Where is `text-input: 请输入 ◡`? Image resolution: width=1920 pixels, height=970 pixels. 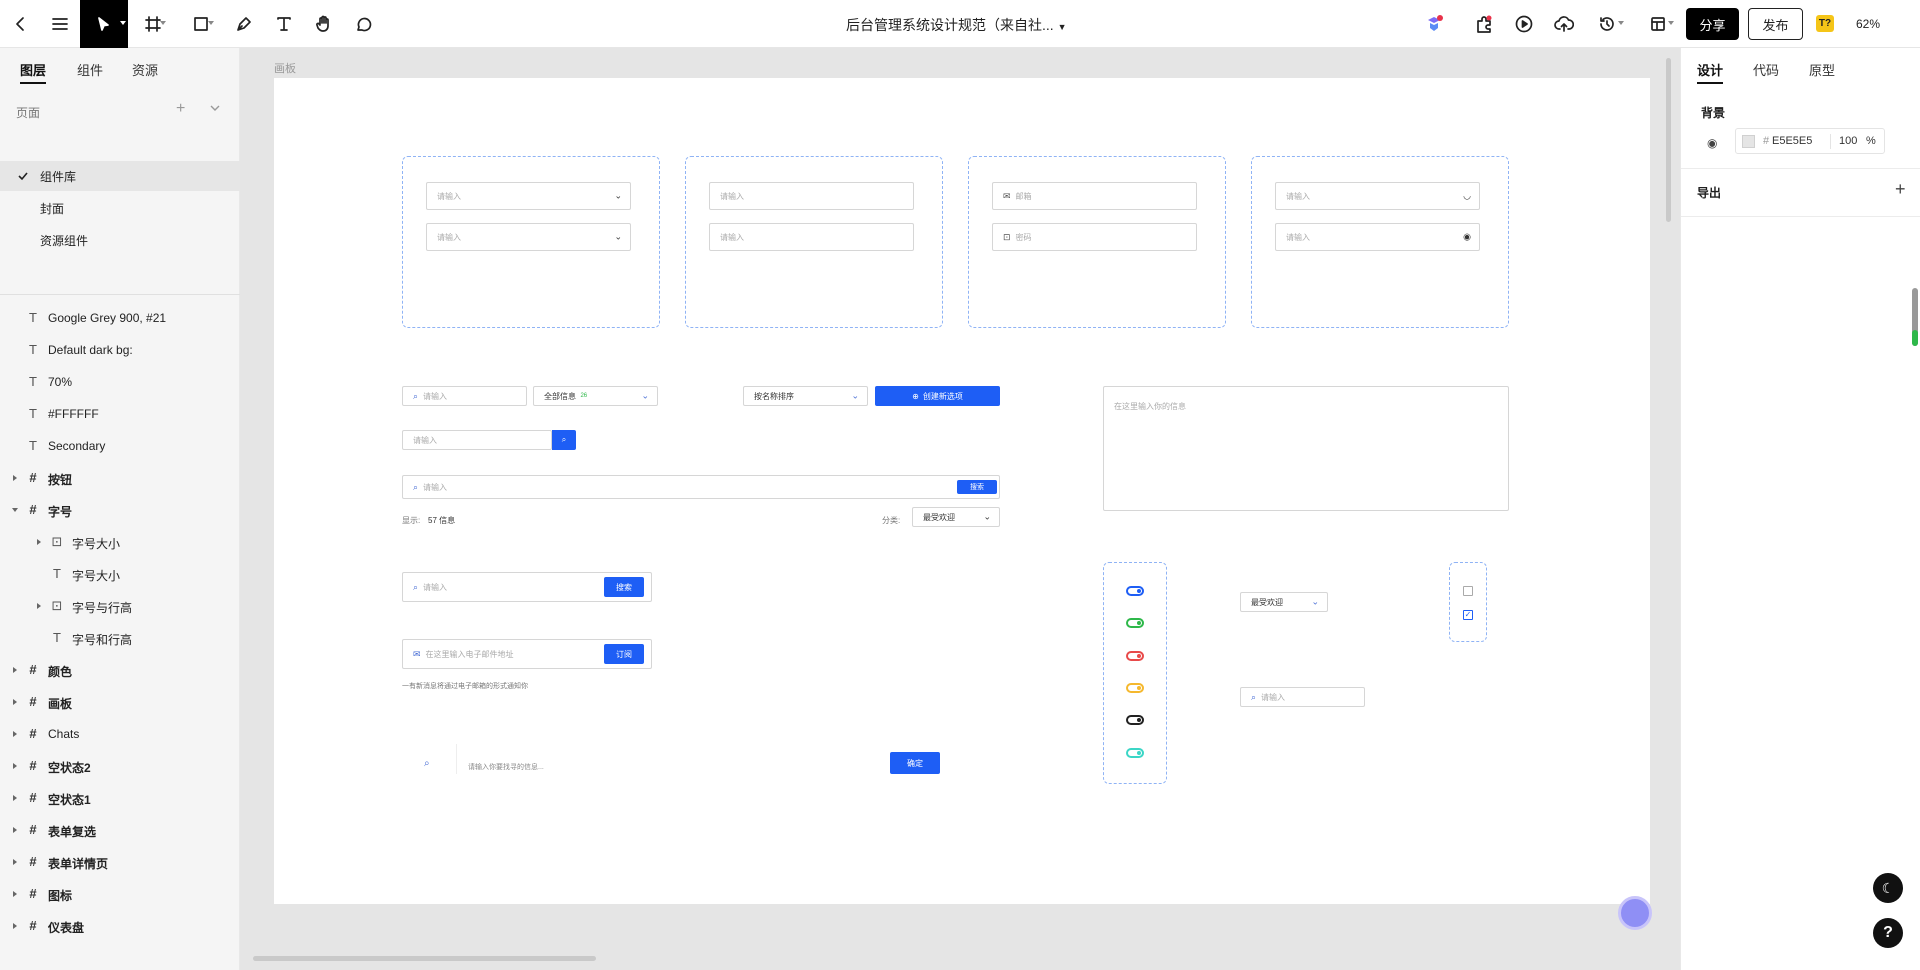 text-input: 请输入 ◡ is located at coordinates (1377, 196).